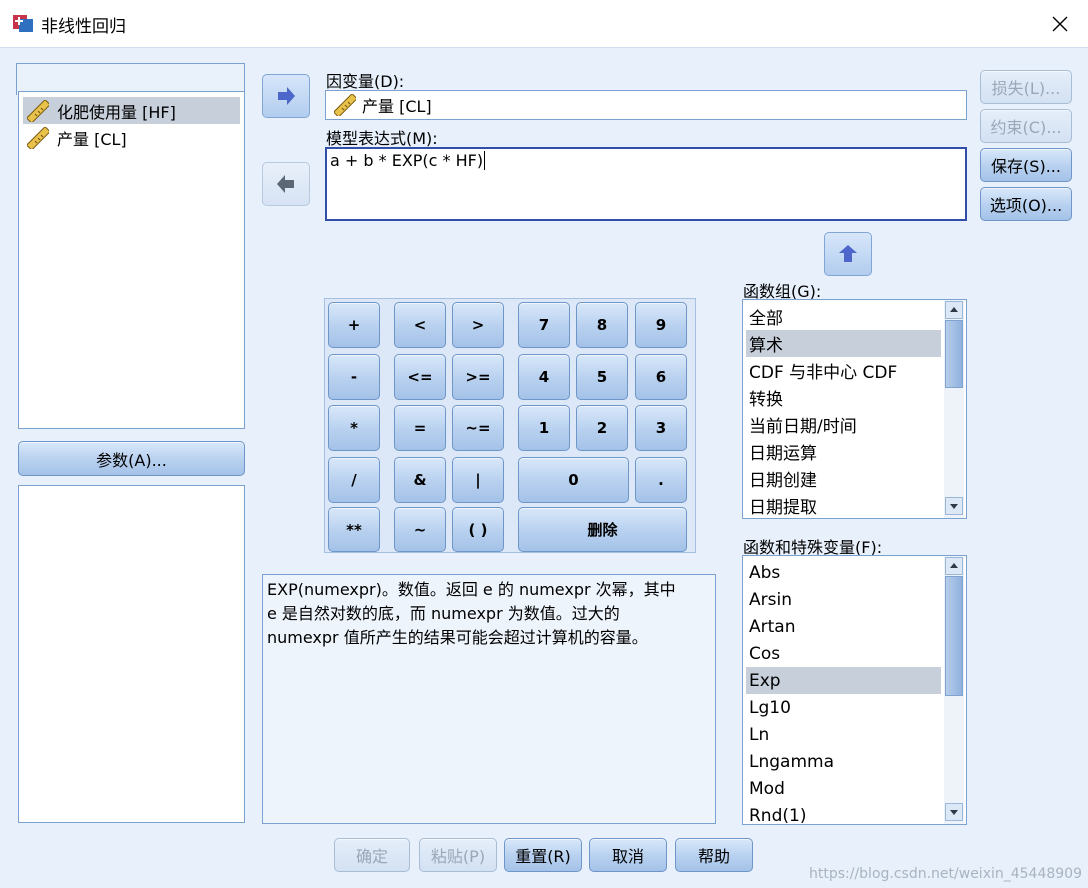  I want to click on model-label: 模型表达式(M):, so click(382, 138).